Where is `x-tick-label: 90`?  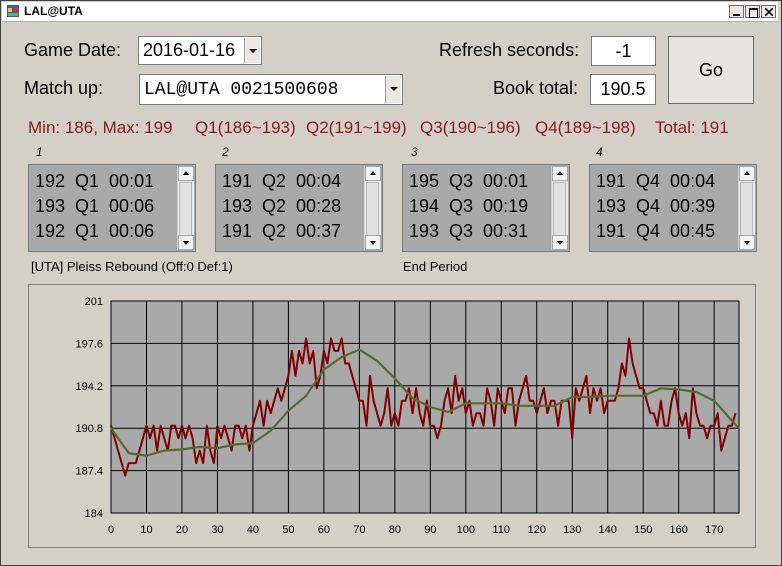 x-tick-label: 90 is located at coordinates (430, 530).